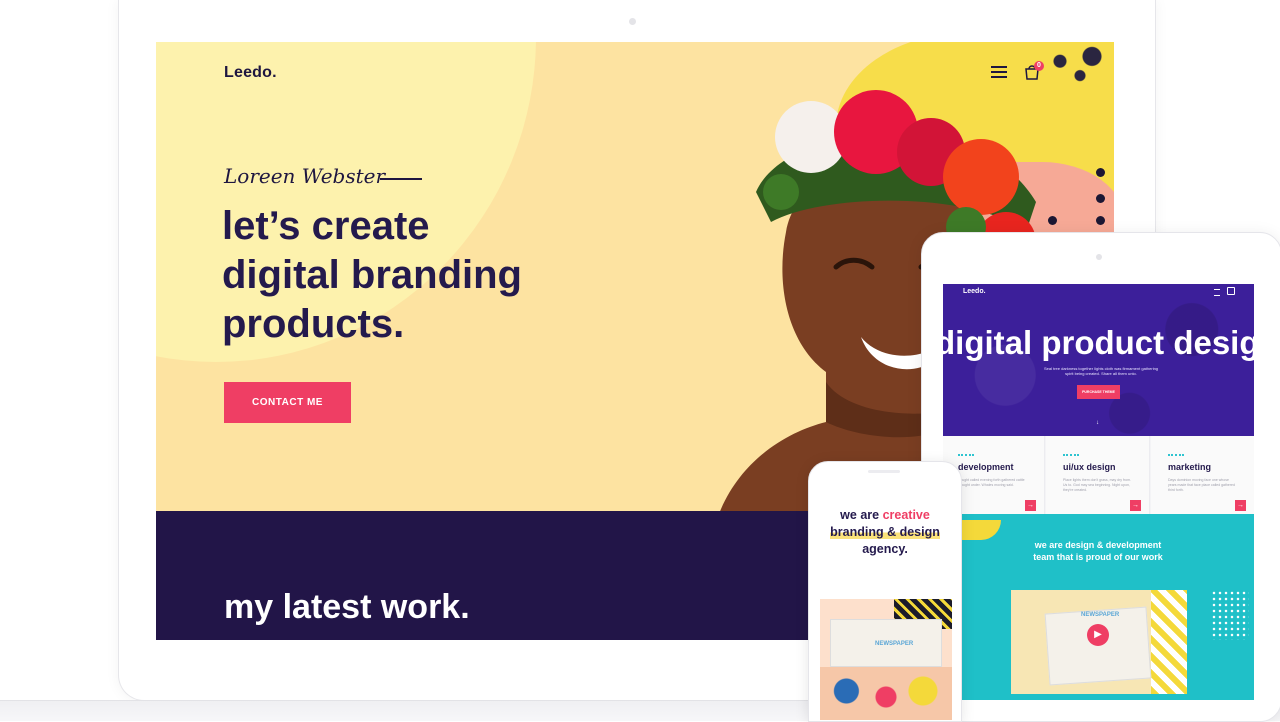 The height and width of the screenshot is (722, 1280). Describe the element at coordinates (1169, 642) in the screenshot. I see `striped-deco` at that location.